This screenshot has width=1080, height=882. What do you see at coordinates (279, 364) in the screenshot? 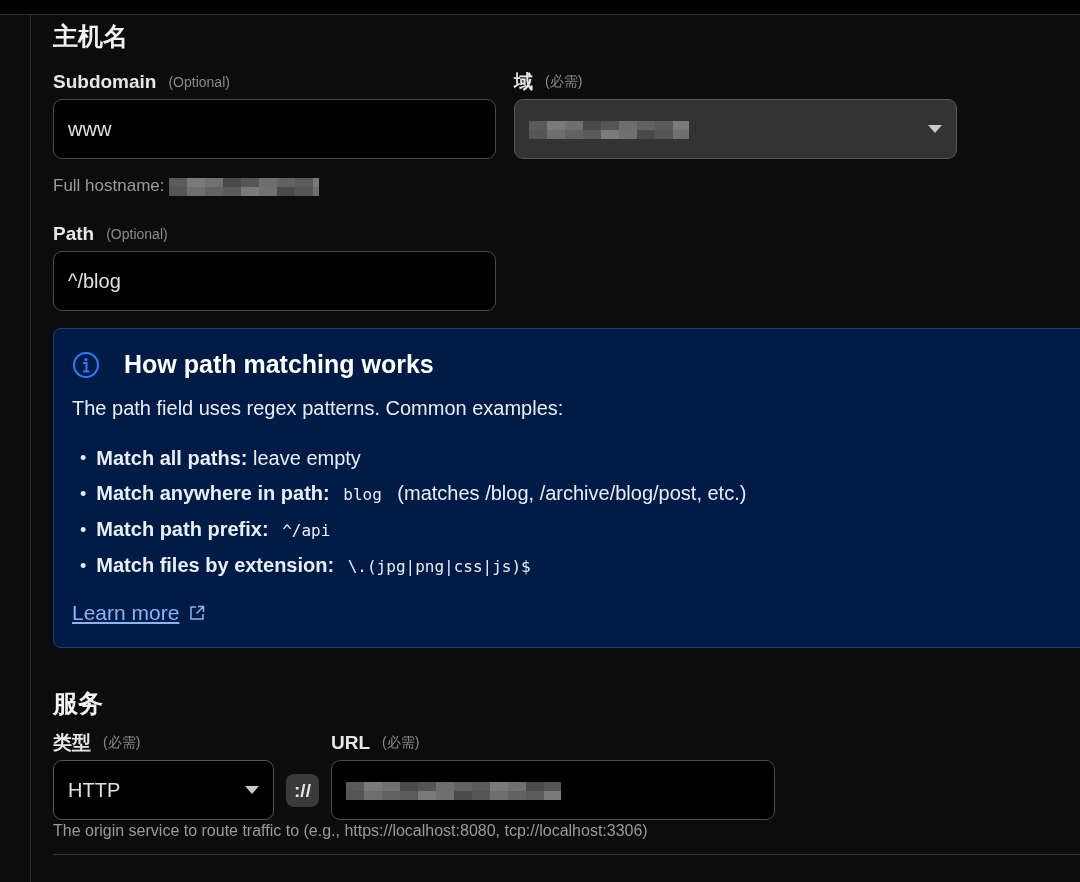
I see `info-title: How path matching works` at bounding box center [279, 364].